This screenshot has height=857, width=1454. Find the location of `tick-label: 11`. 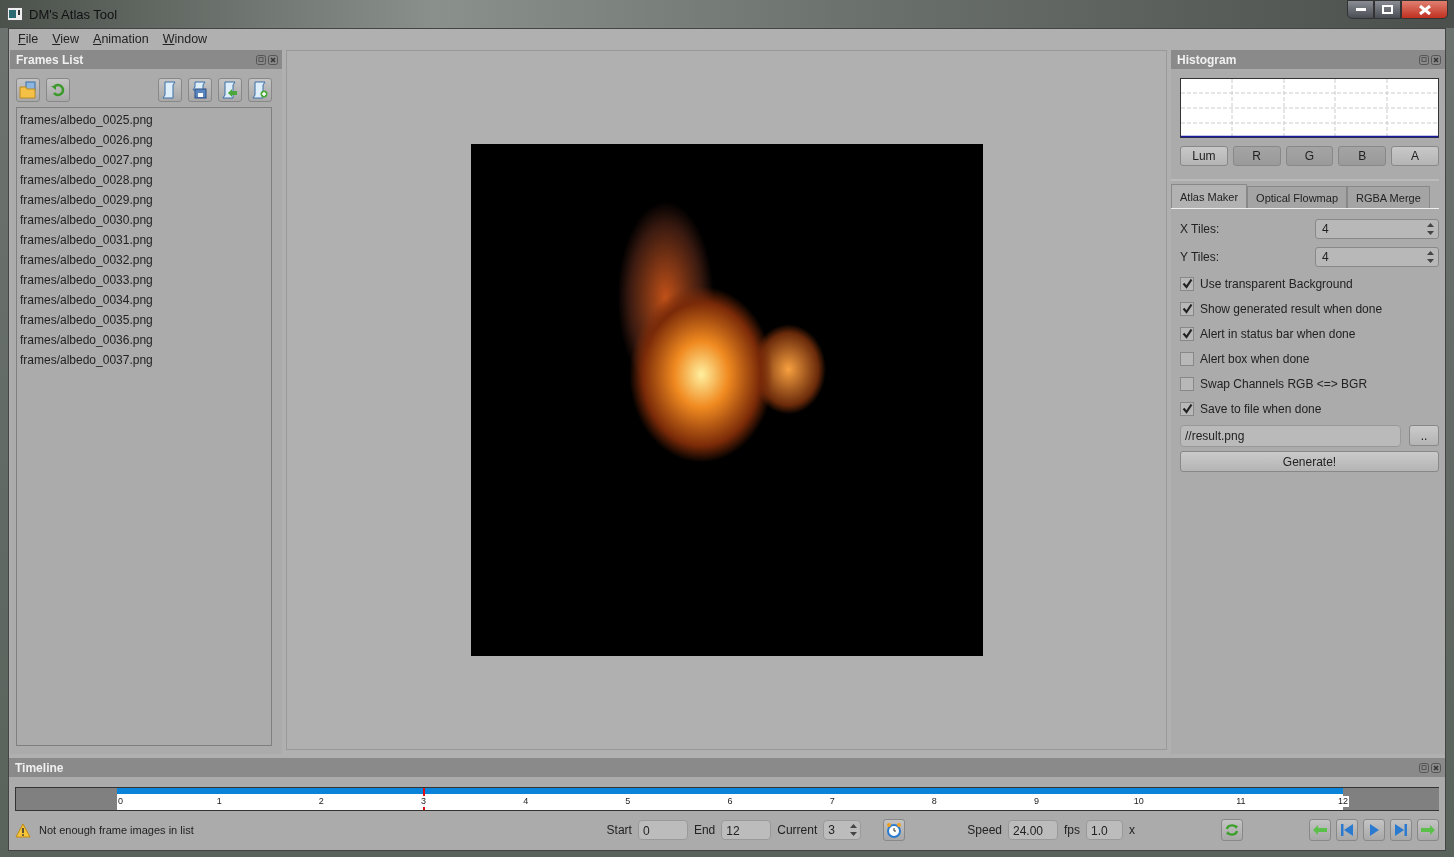

tick-label: 11 is located at coordinates (1241, 801).